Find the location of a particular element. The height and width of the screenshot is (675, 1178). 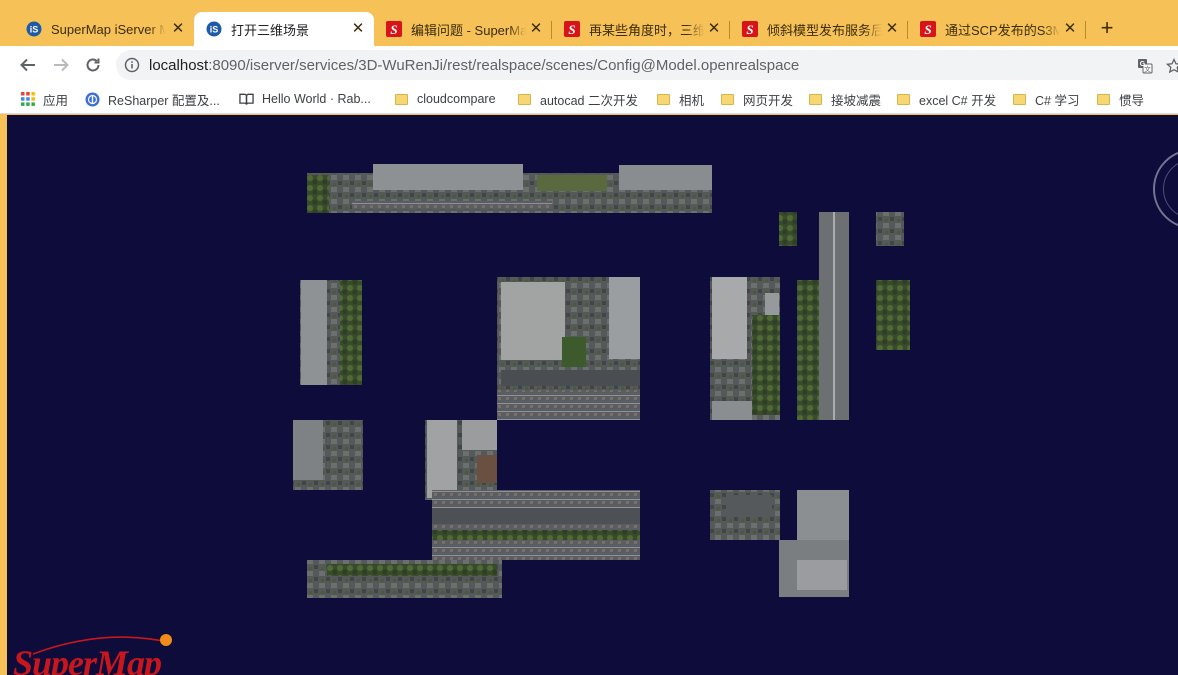

tab-oblique-model: S 倾斜模型发布服务后 ✕ is located at coordinates (819, 29).